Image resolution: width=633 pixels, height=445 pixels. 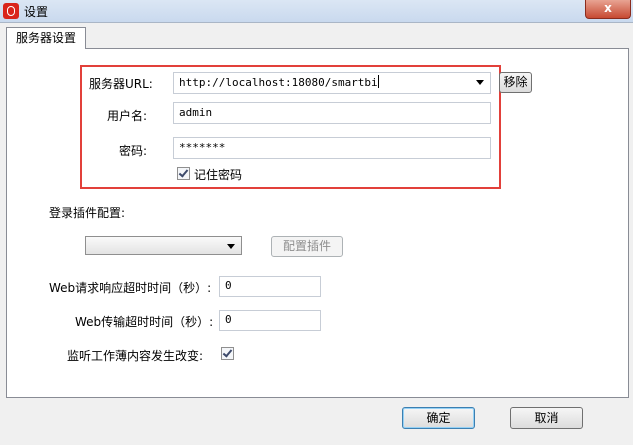 I want to click on cancel-button: 取消, so click(x=546, y=418).